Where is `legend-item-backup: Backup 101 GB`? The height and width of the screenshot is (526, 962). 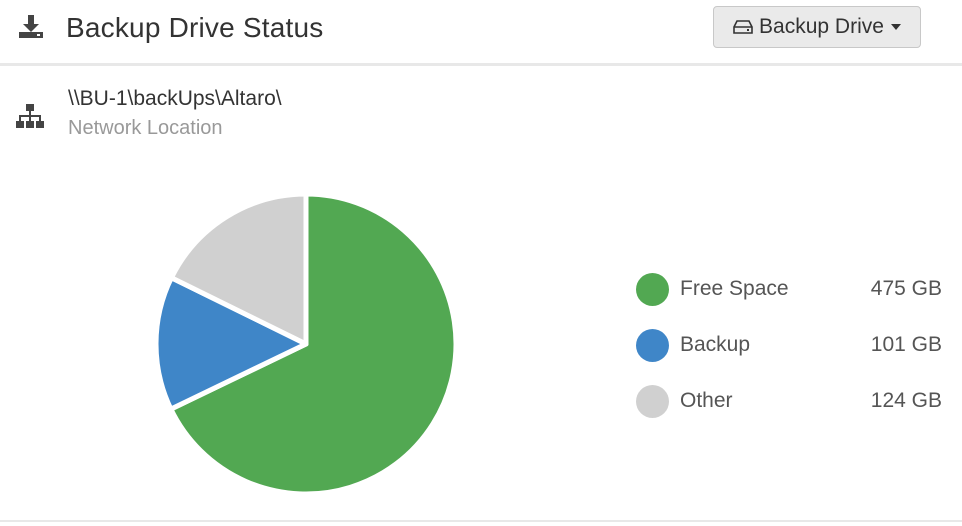 legend-item-backup: Backup 101 GB is located at coordinates (791, 346).